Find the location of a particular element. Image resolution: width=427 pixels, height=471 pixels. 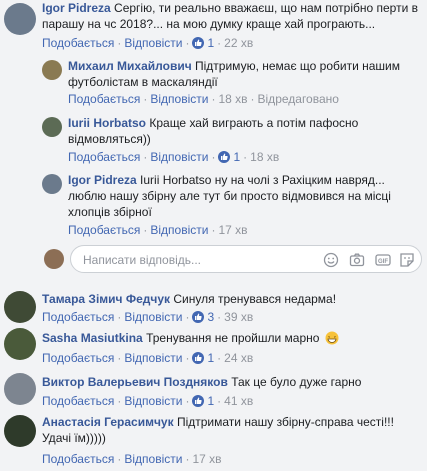

comment-text-line2: відмовляться)) is located at coordinates (109, 139).